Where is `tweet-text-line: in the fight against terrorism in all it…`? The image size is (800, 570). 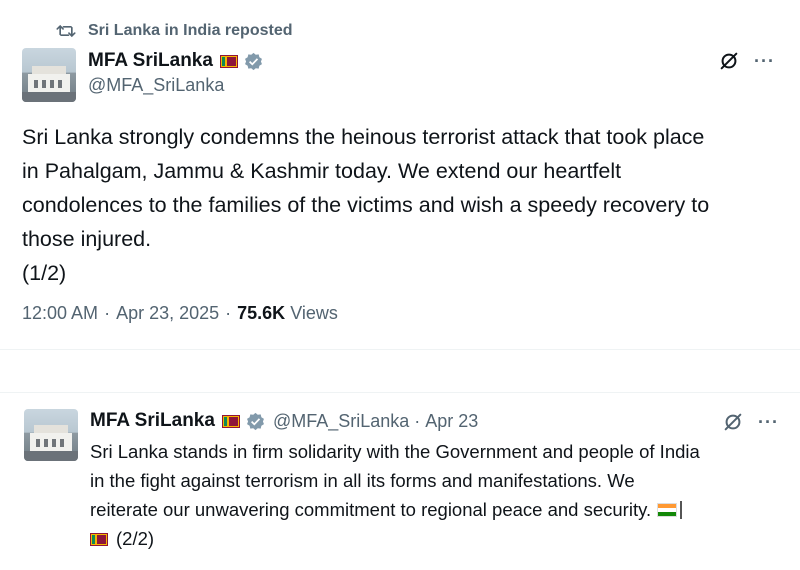 tweet-text-line: in the fight against terrorism in all it… is located at coordinates (362, 480).